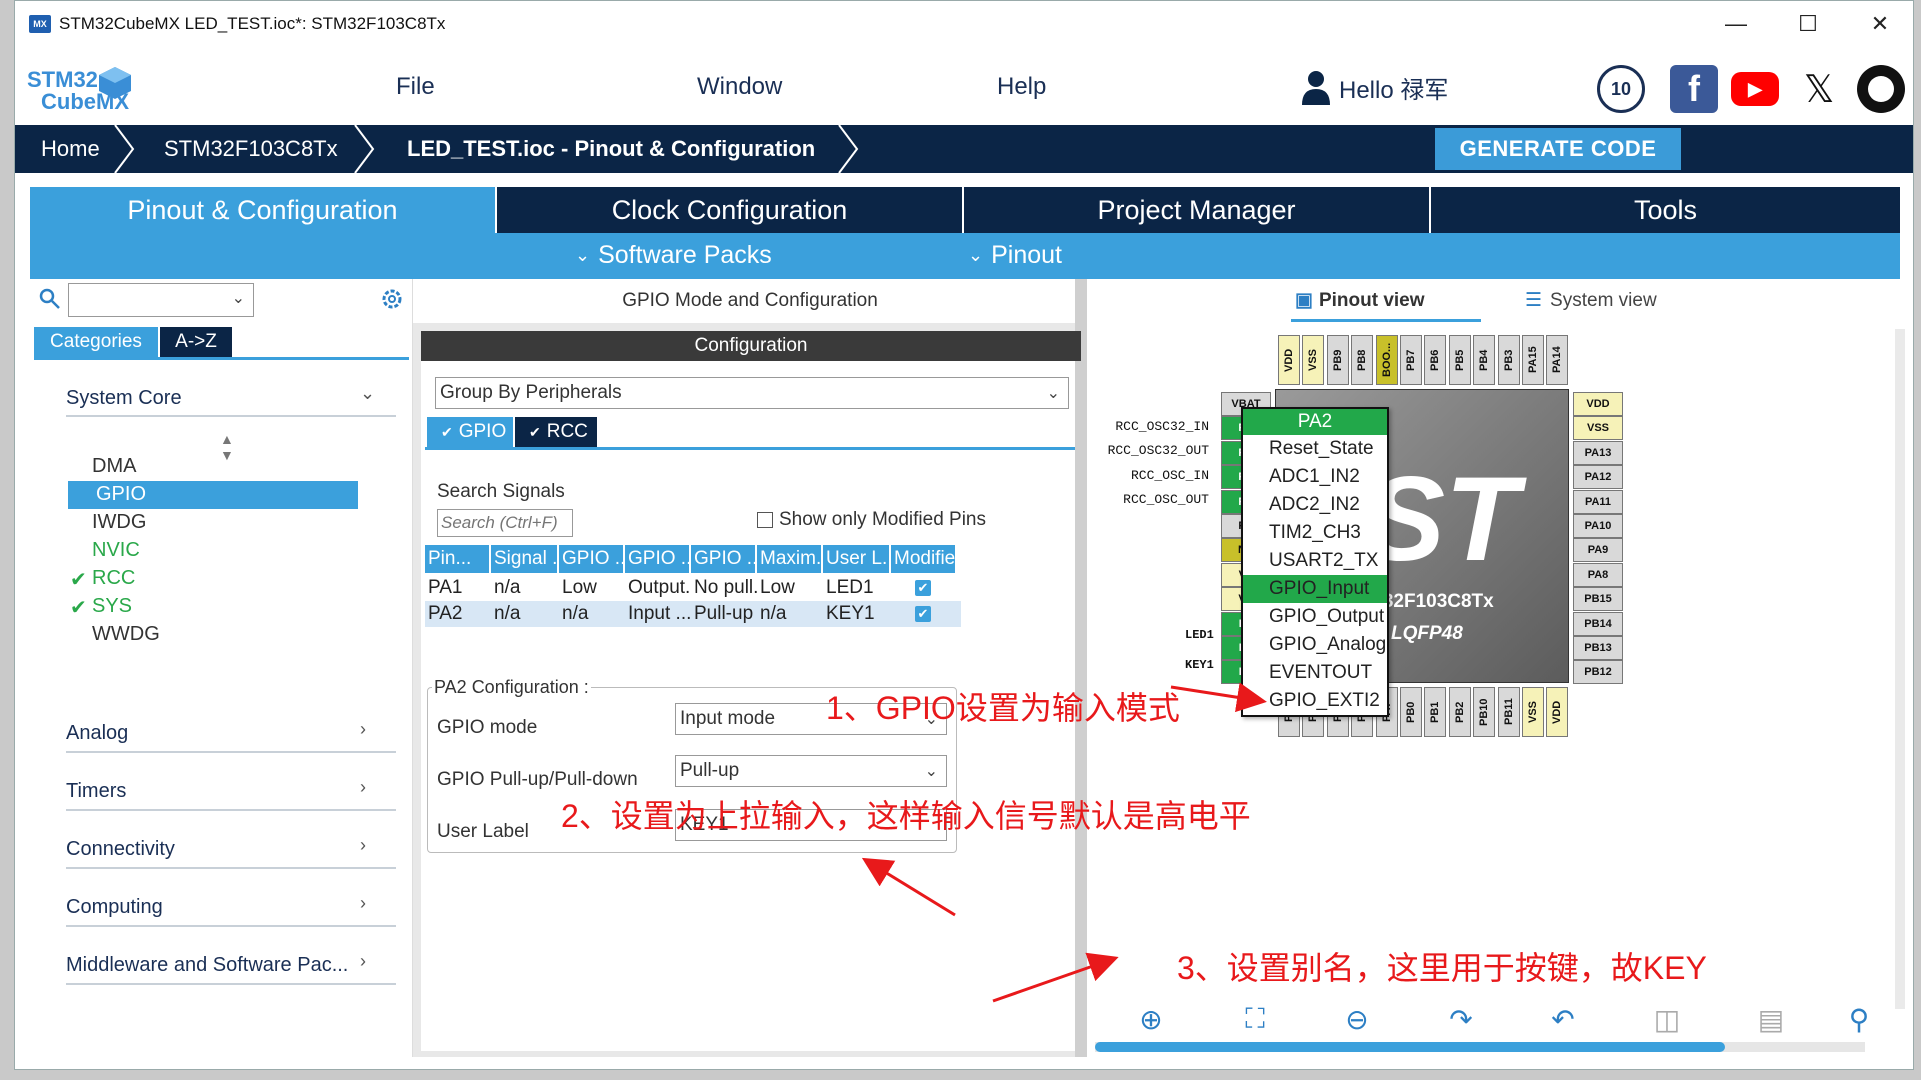 The width and height of the screenshot is (1921, 1080). I want to click on popup-option: GPIO_Input, so click(1315, 589).